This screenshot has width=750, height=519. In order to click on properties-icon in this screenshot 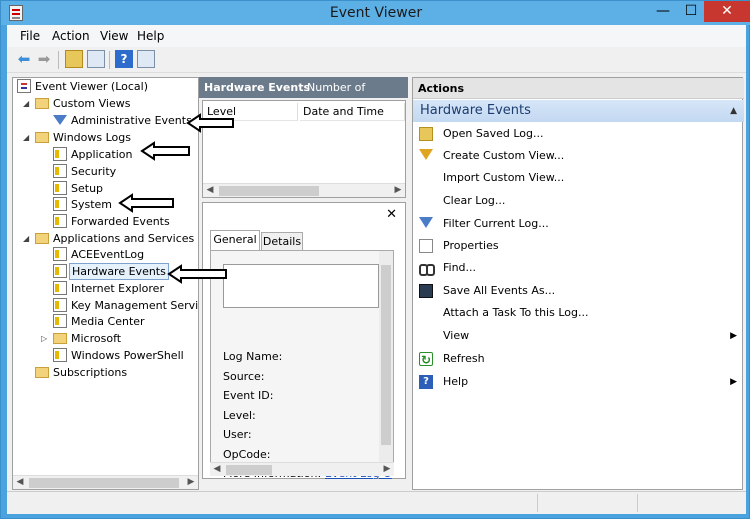, I will do `click(426, 246)`.